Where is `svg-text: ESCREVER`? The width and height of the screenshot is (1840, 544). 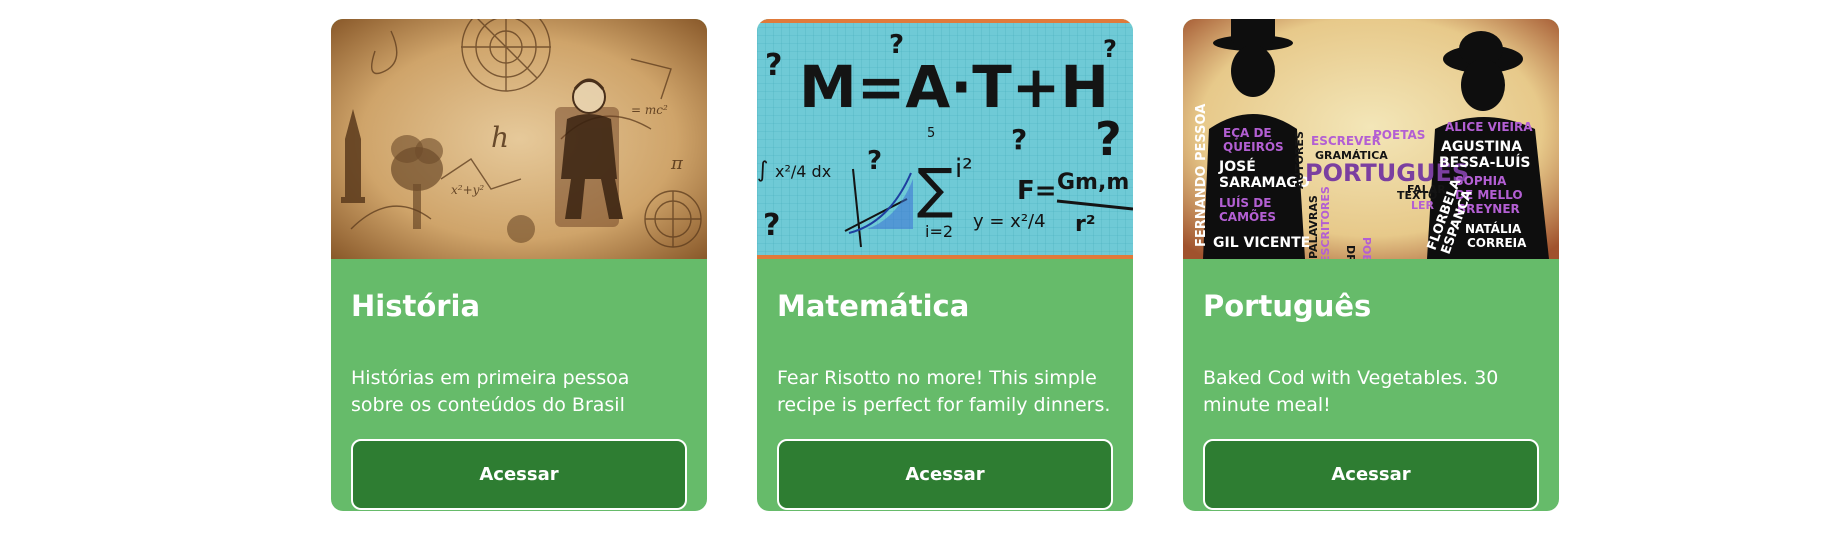 svg-text: ESCREVER is located at coordinates (1346, 141).